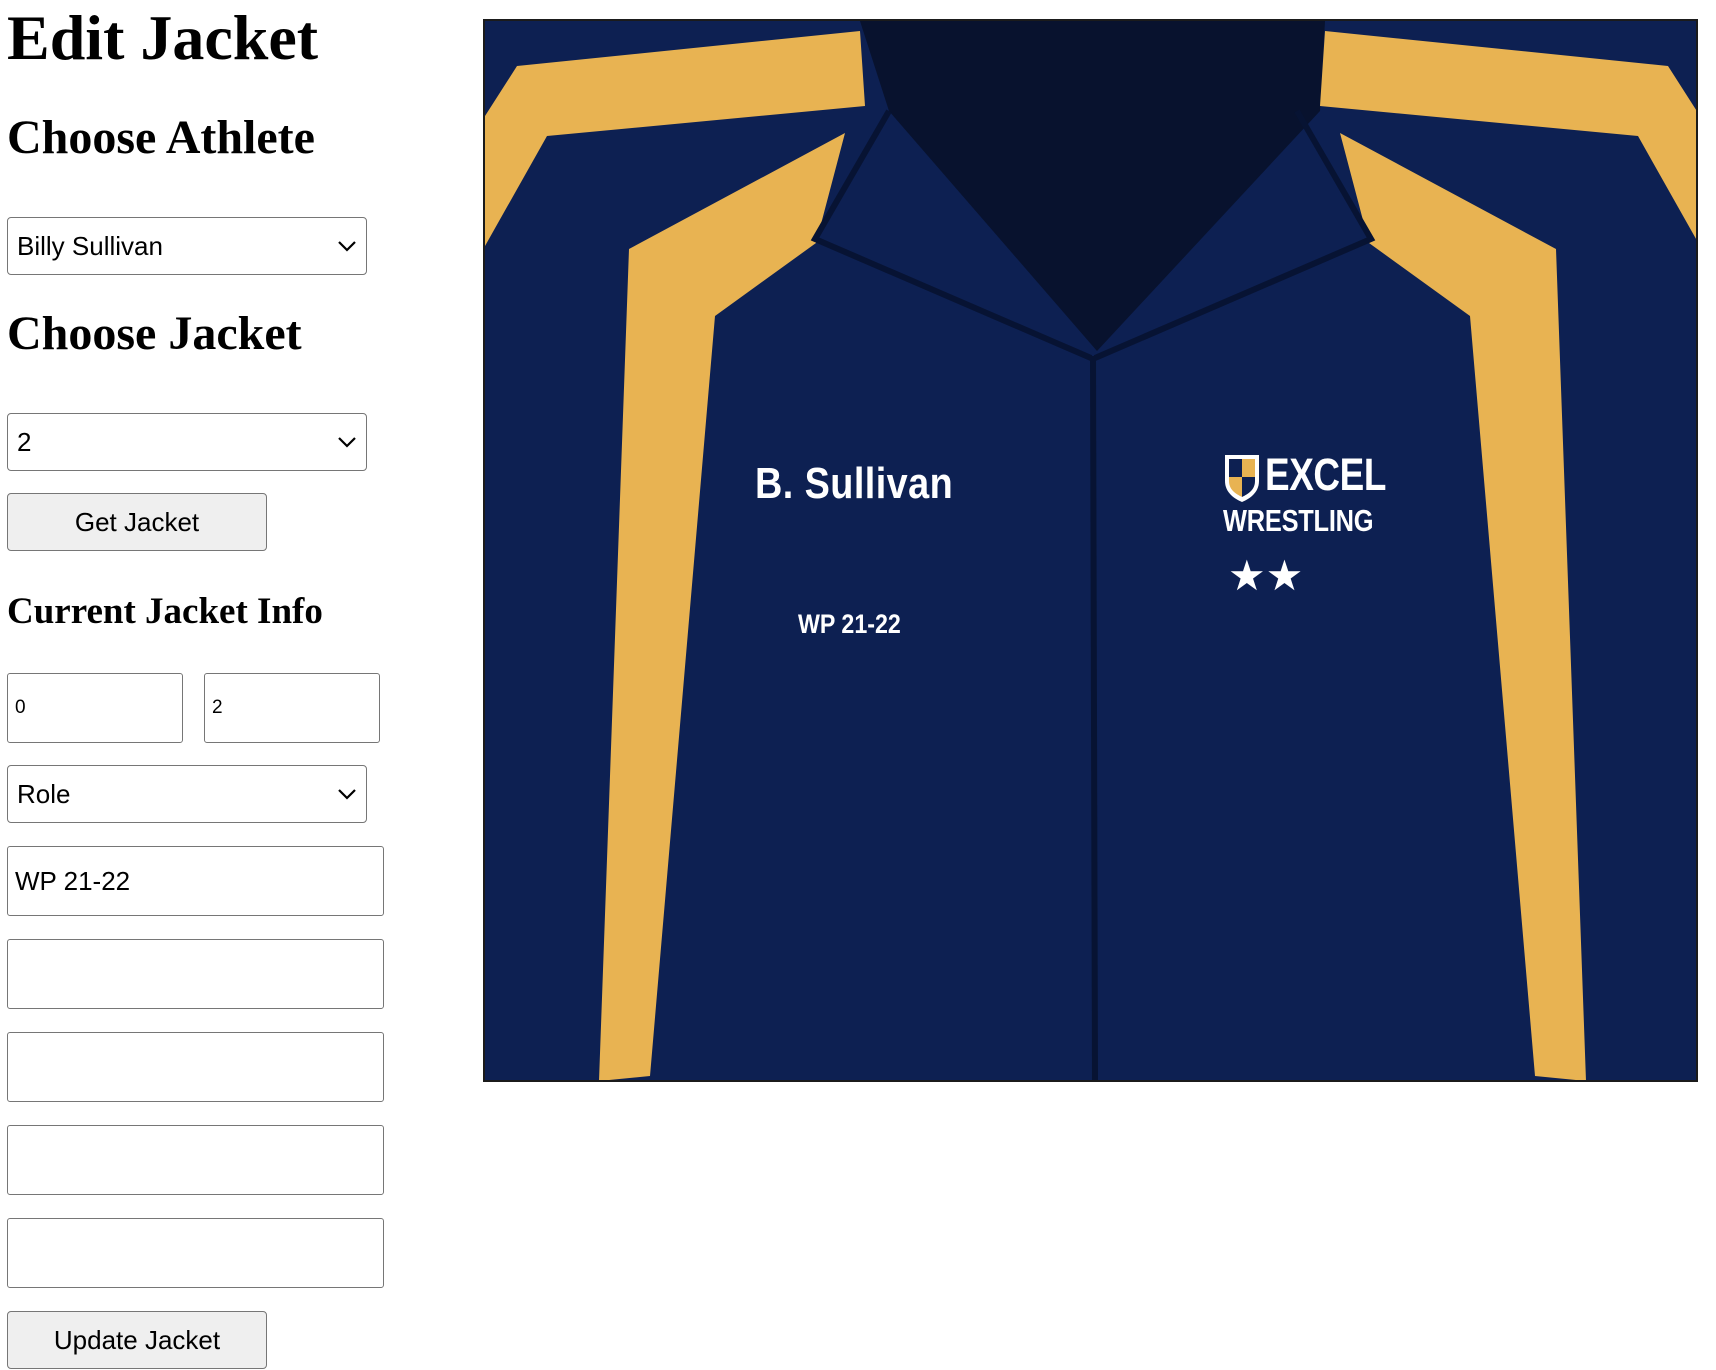 This screenshot has width=1716, height=1370. Describe the element at coordinates (165, 611) in the screenshot. I see `current-jacket-info-heading: Current Jacket Info` at that location.